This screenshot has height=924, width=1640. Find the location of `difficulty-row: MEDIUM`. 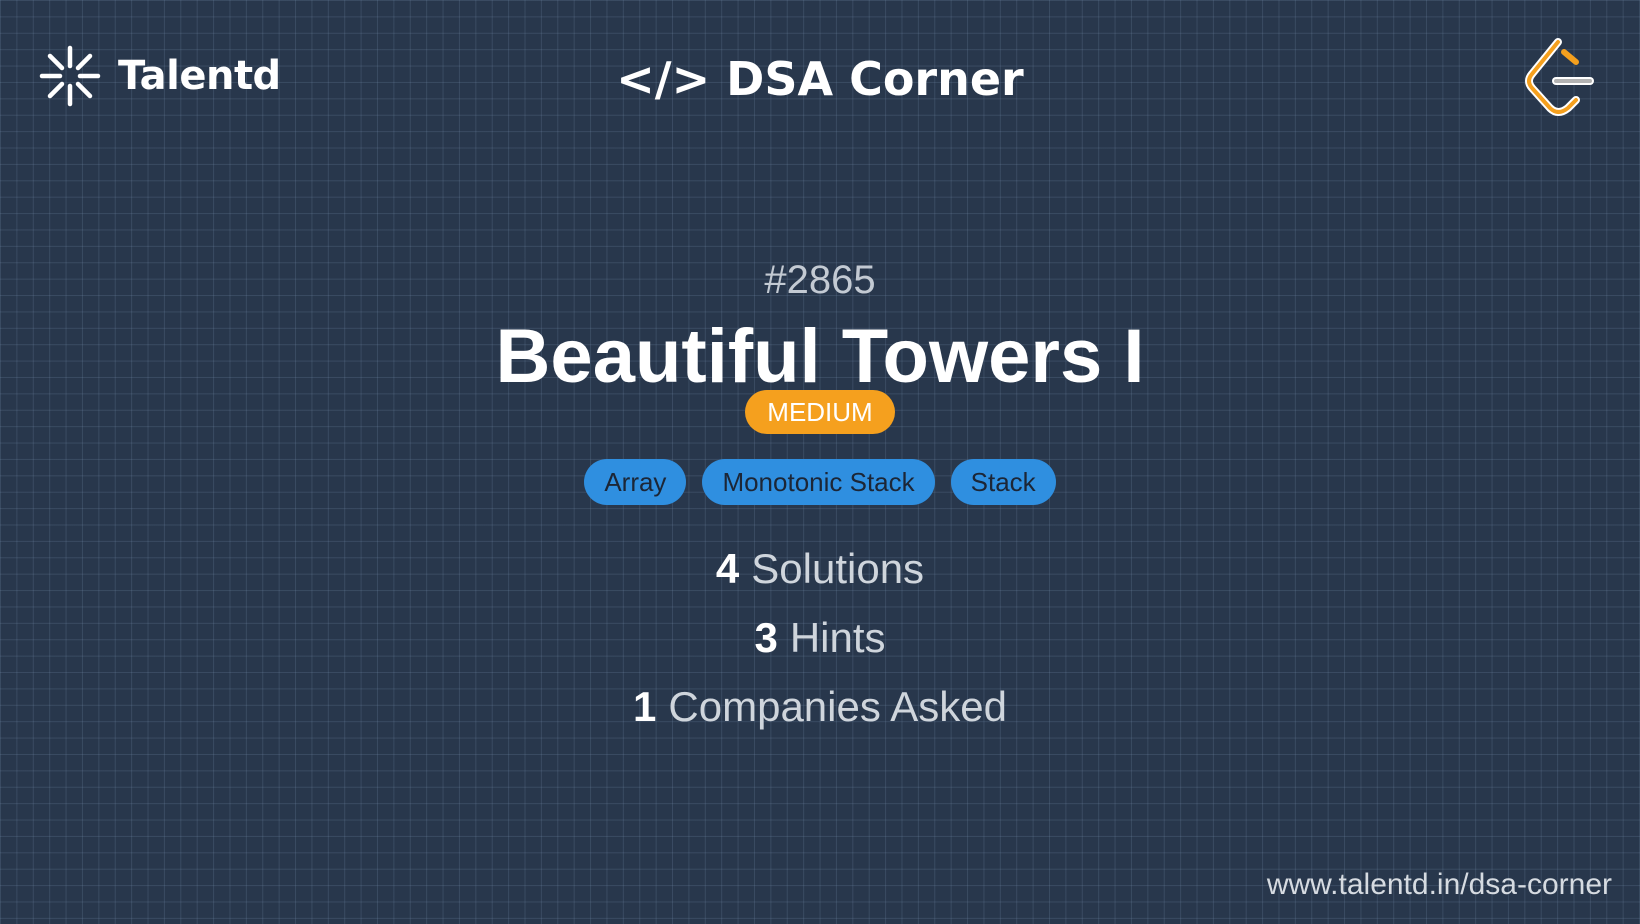

difficulty-row: MEDIUM is located at coordinates (820, 412).